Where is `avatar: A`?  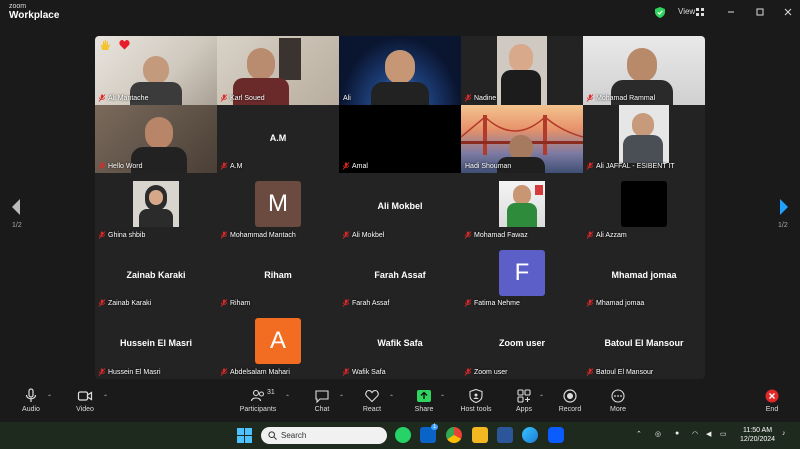
avatar: A is located at coordinates (278, 341).